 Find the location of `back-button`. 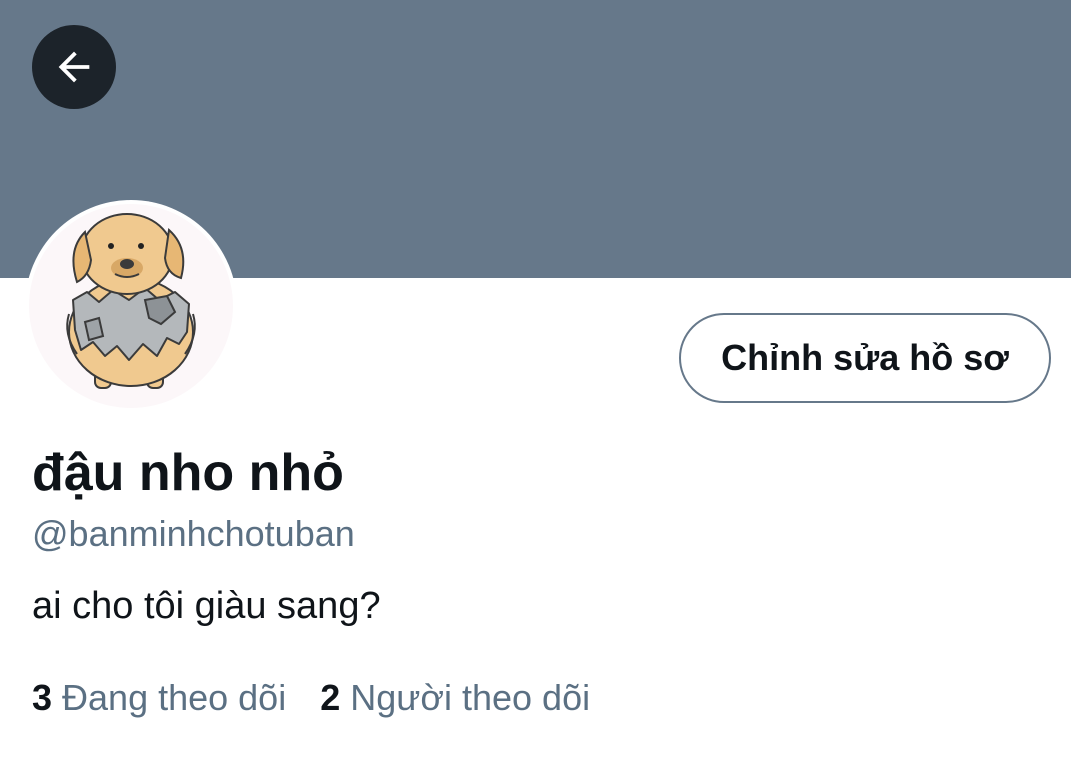

back-button is located at coordinates (74, 67).